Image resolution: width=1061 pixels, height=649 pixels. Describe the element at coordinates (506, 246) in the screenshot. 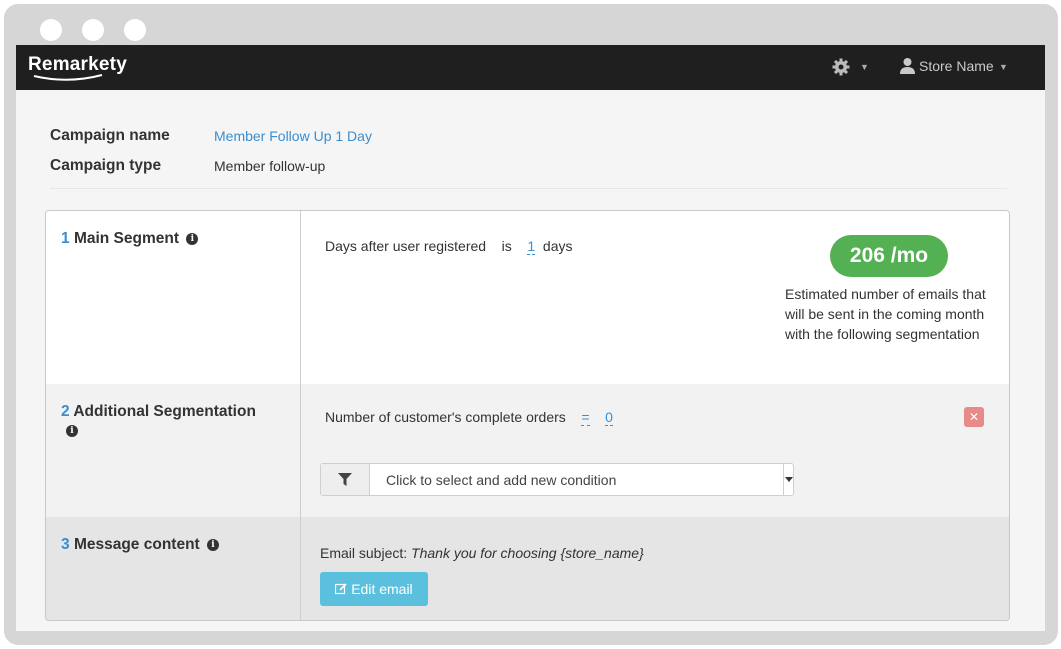

I see `condition-operator: is` at that location.